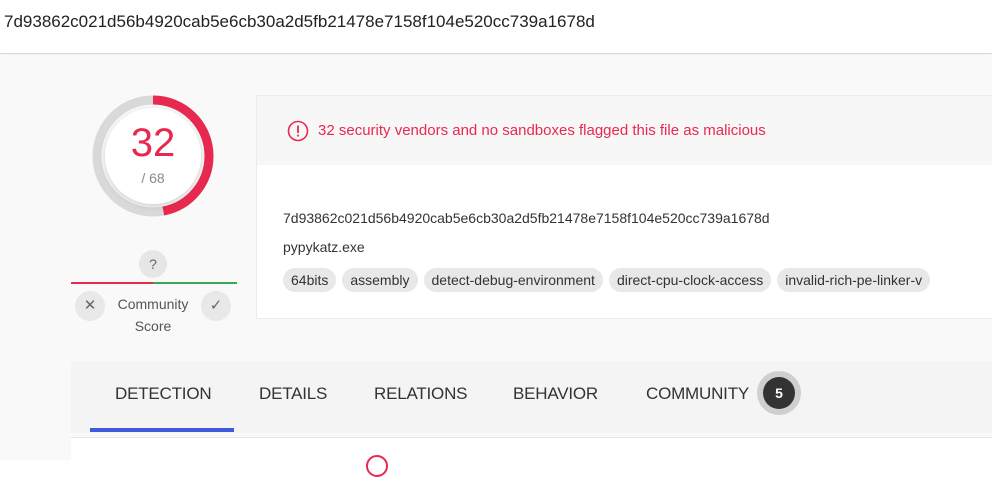 Image resolution: width=992 pixels, height=477 pixels. I want to click on detection-panel, so click(531, 452).